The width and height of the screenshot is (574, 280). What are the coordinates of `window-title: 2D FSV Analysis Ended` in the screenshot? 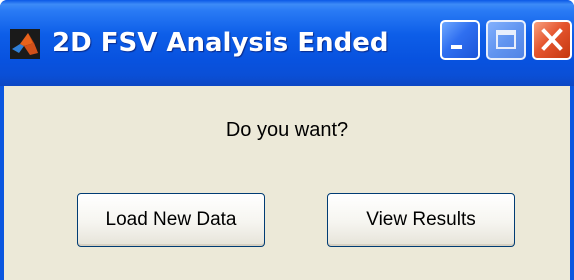 It's located at (220, 43).